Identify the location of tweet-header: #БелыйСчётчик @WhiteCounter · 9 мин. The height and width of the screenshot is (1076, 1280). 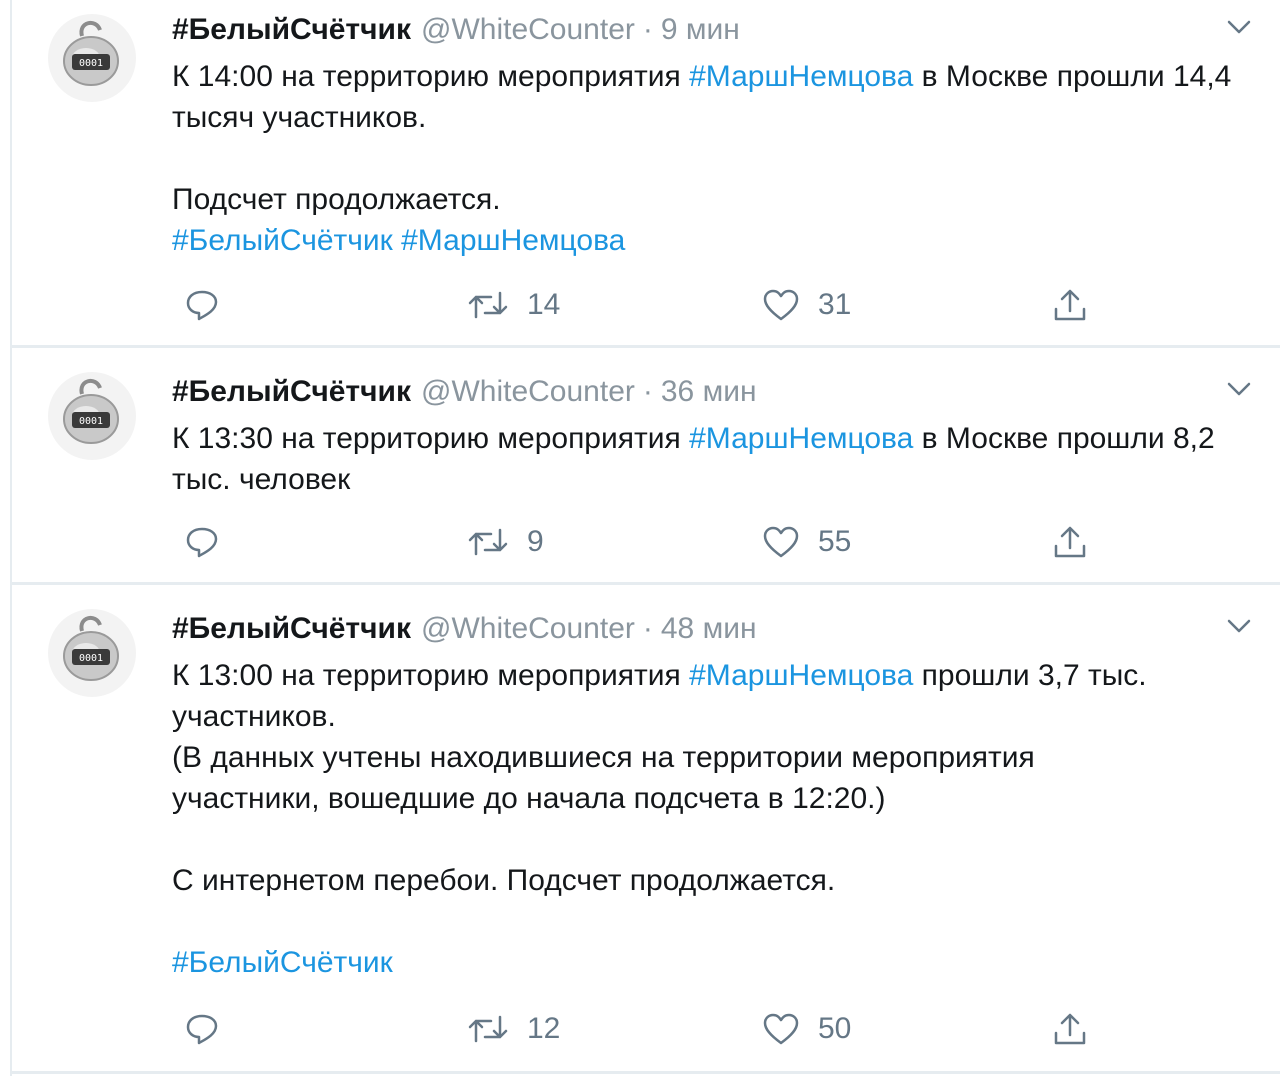
(456, 30).